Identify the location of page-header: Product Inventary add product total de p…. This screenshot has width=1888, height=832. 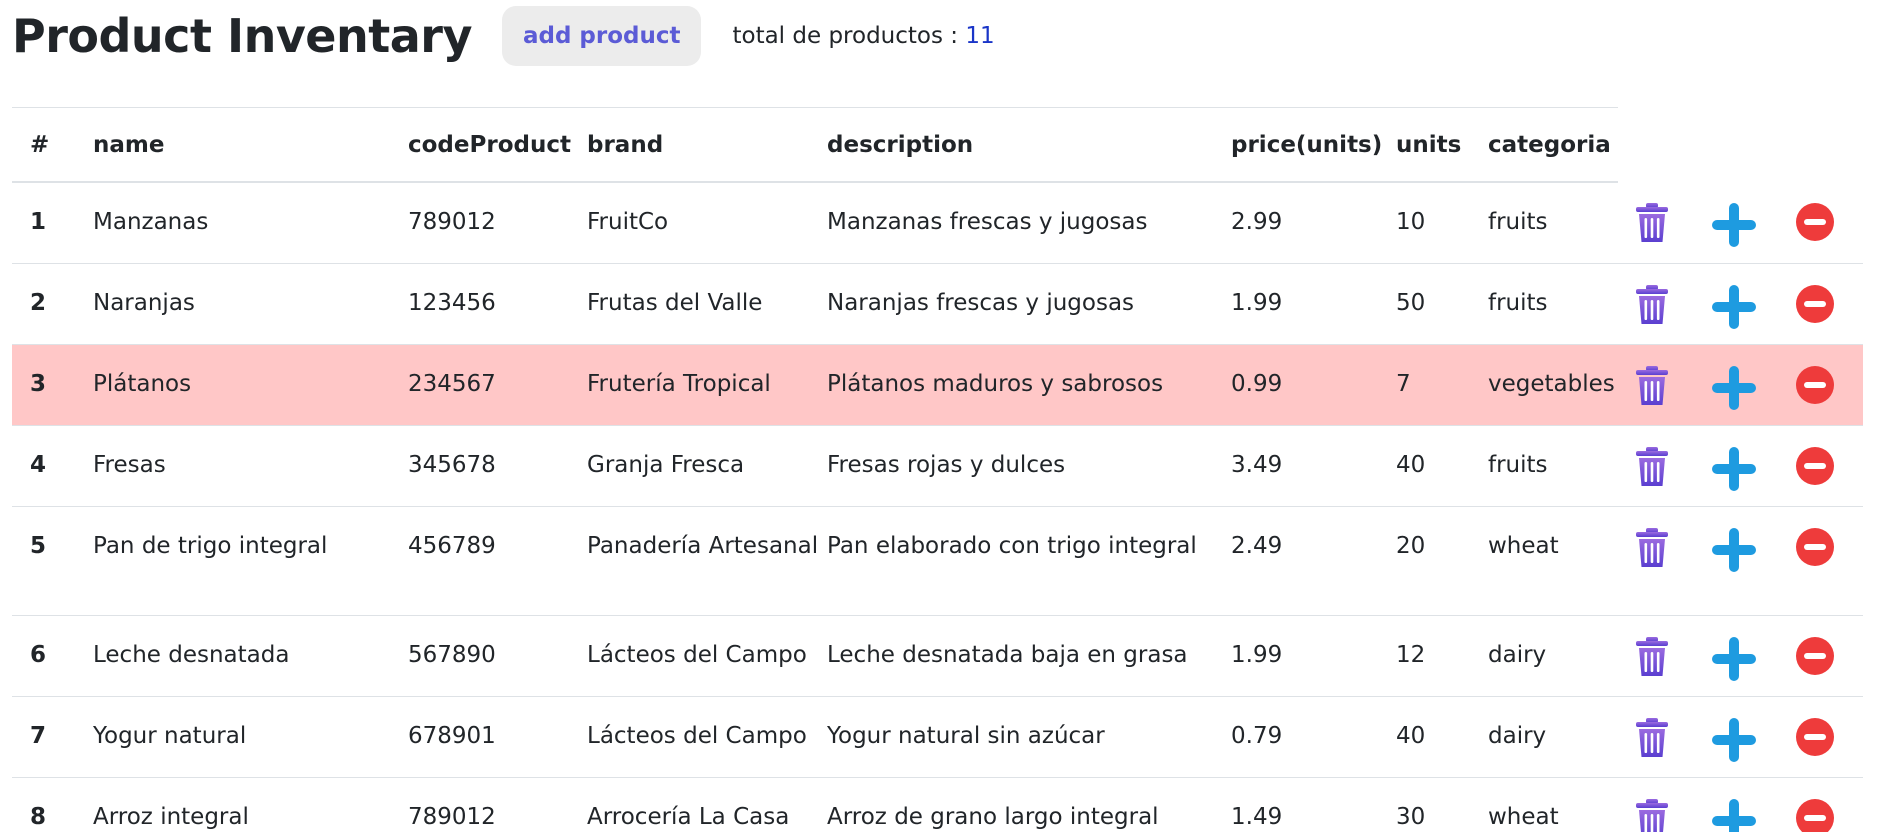
(503, 36).